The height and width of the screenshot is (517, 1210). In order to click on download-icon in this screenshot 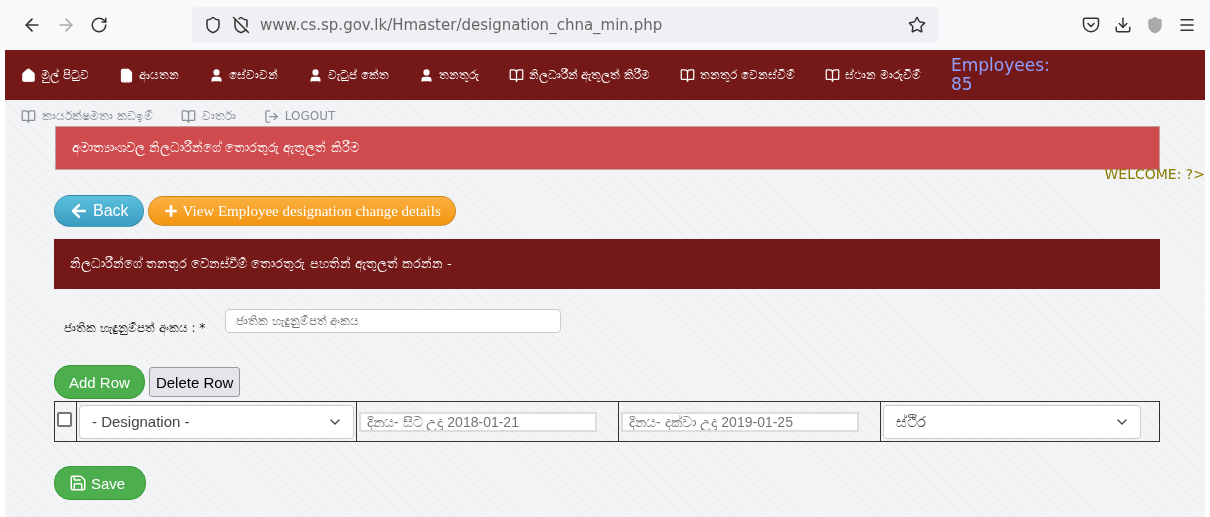, I will do `click(1123, 25)`.